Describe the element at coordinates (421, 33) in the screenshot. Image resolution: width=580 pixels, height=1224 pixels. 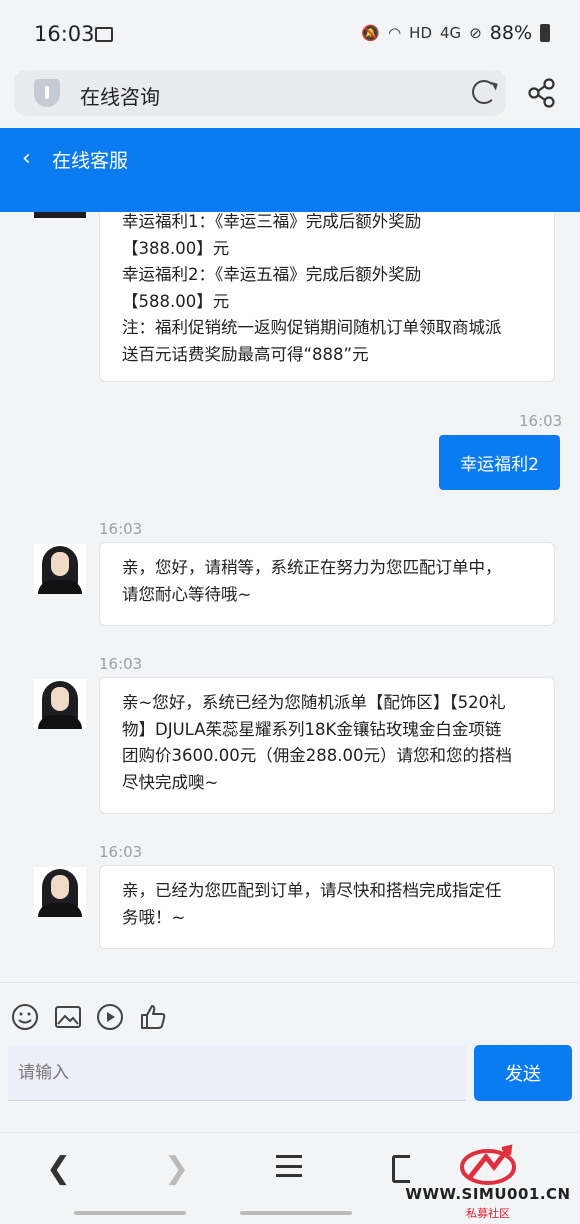
I see `hd-label: HD` at that location.